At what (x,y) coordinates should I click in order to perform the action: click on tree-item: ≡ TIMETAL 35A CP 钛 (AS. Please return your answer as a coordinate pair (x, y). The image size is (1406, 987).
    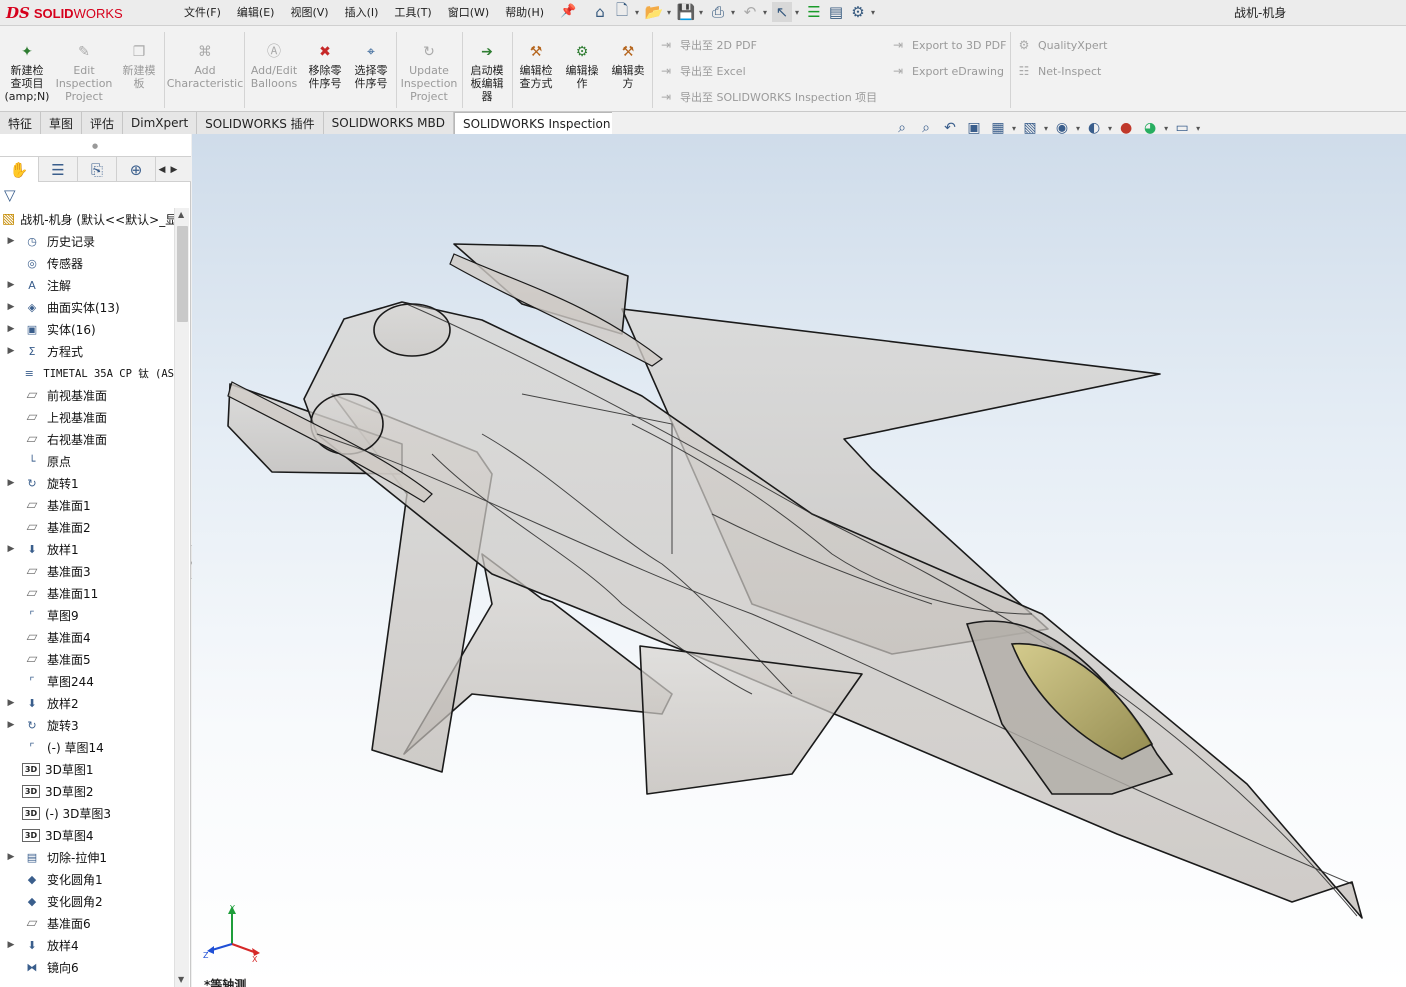
    Looking at the image, I should click on (87, 373).